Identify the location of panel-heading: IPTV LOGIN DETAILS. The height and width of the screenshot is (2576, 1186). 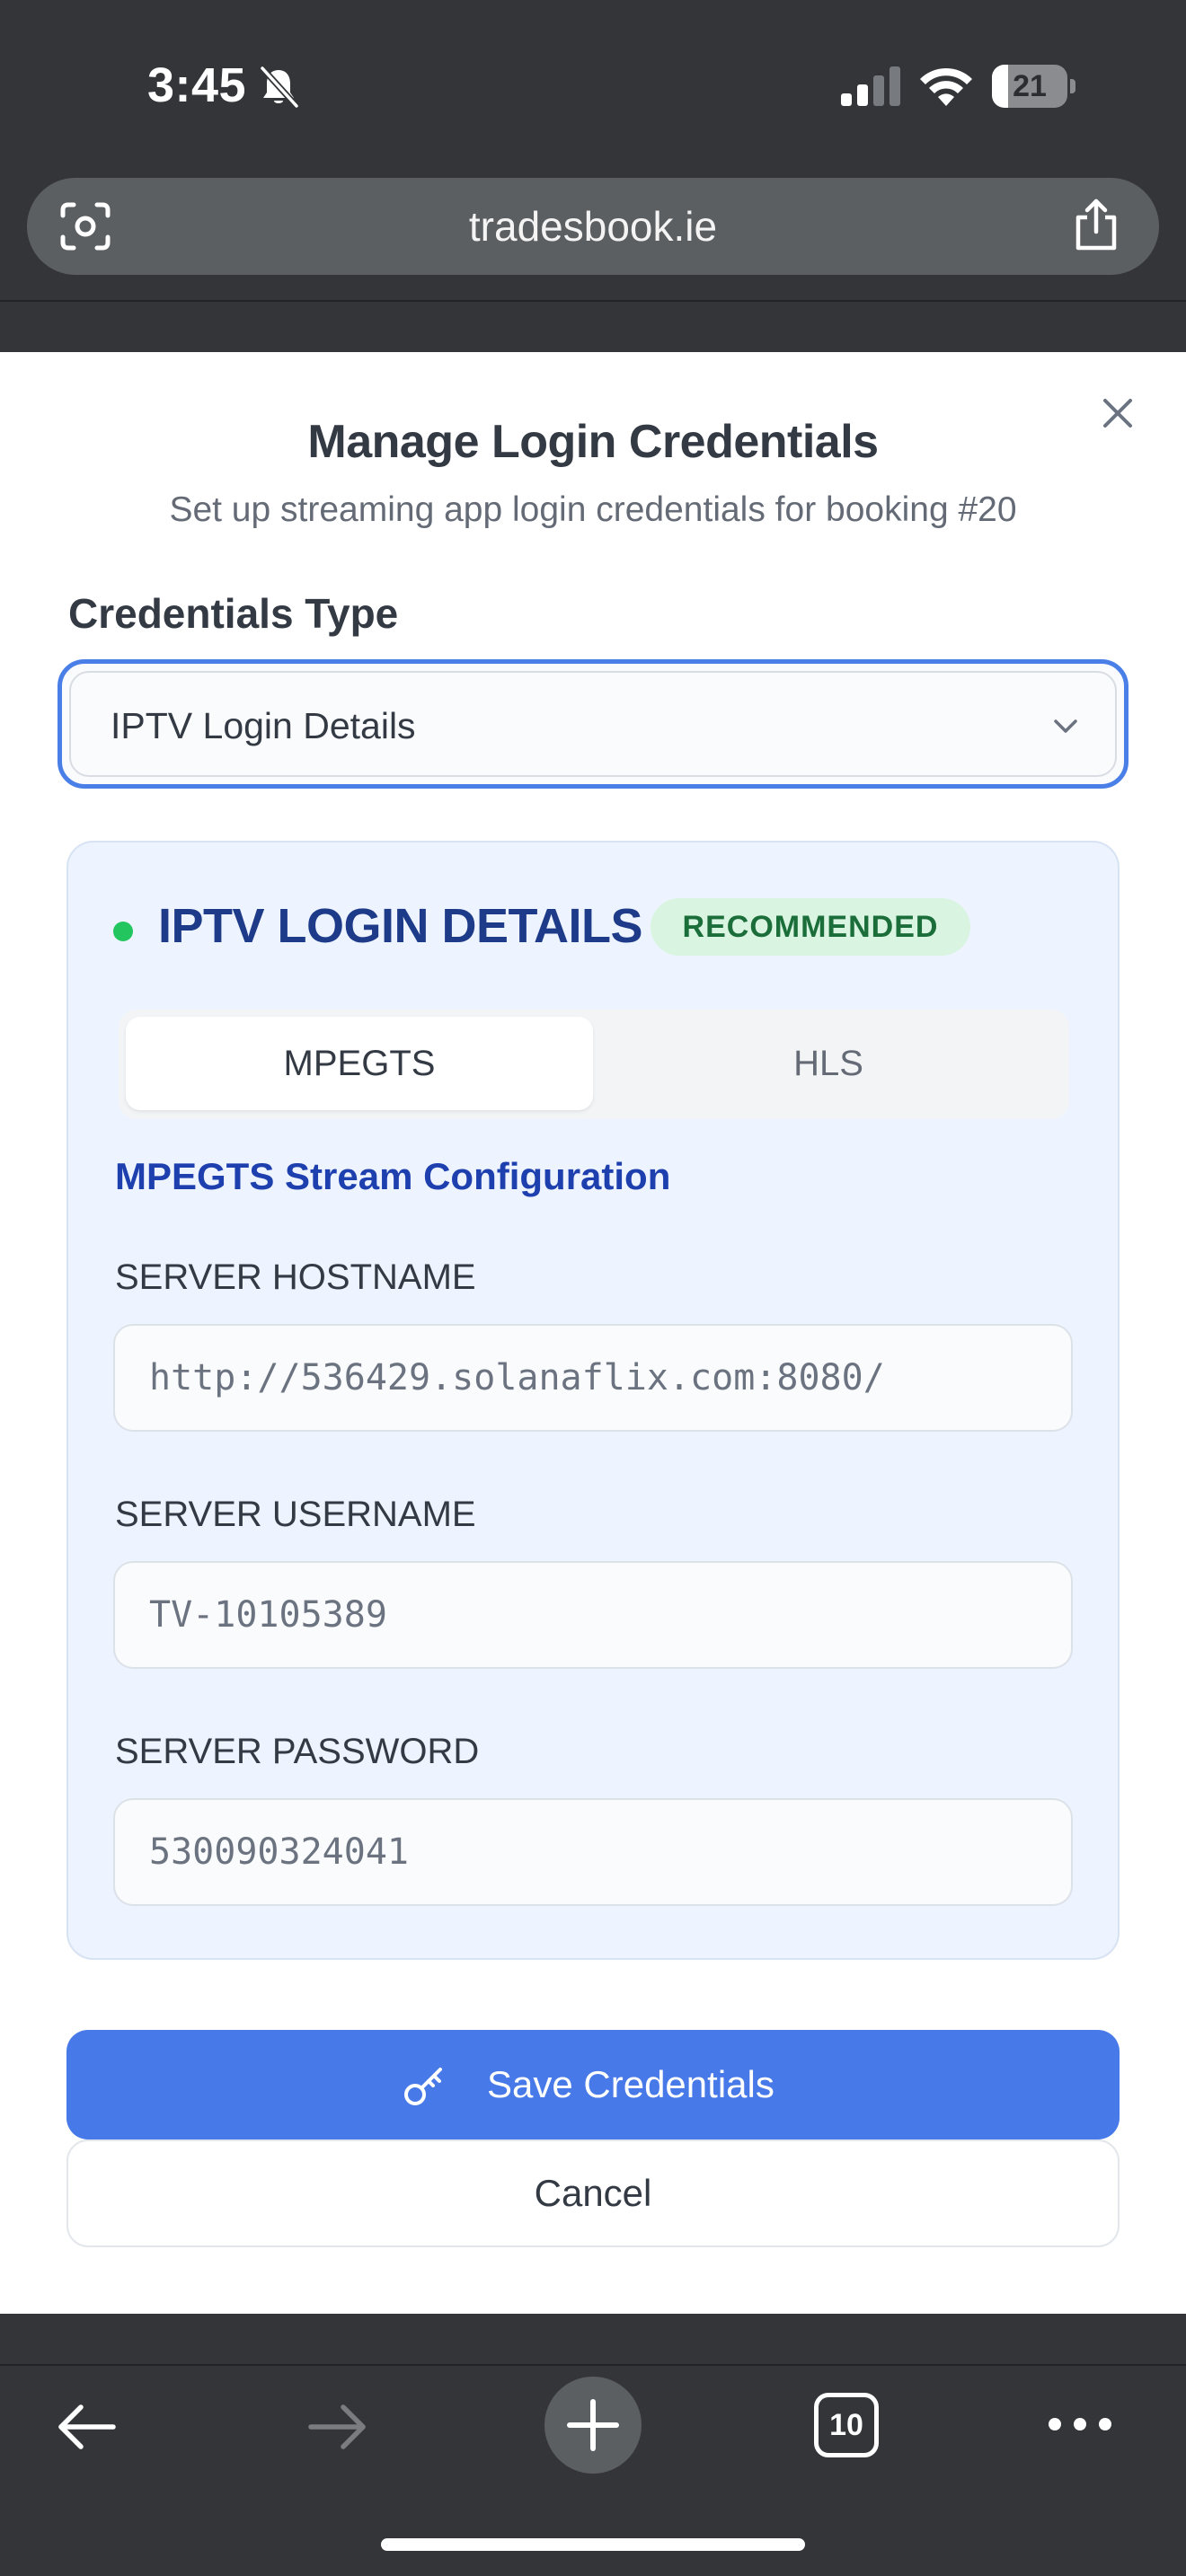
(400, 926).